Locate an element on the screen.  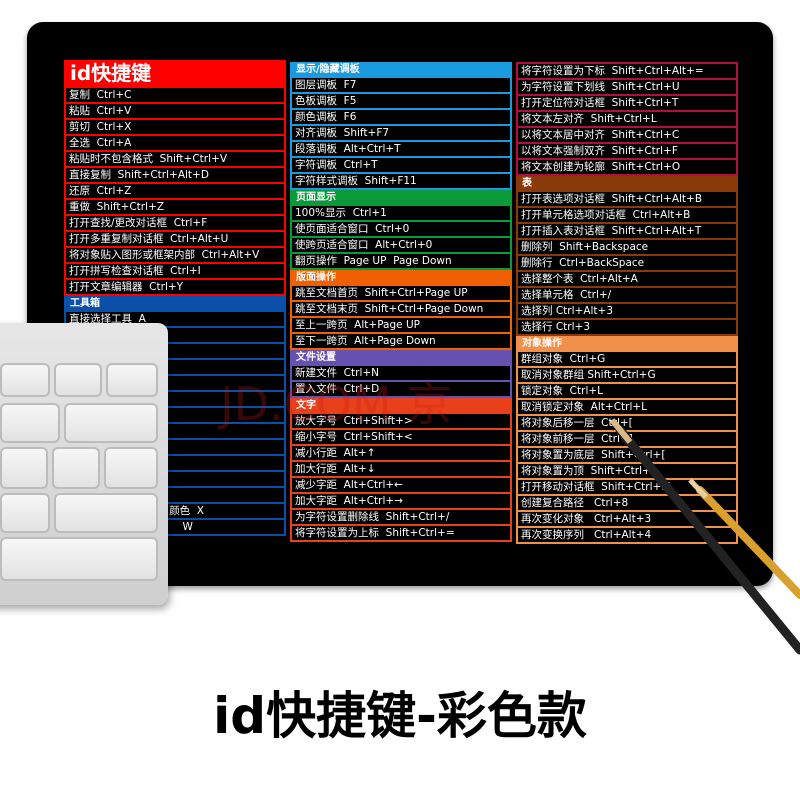
product-title: id快捷键-彩色款 is located at coordinates (400, 716).